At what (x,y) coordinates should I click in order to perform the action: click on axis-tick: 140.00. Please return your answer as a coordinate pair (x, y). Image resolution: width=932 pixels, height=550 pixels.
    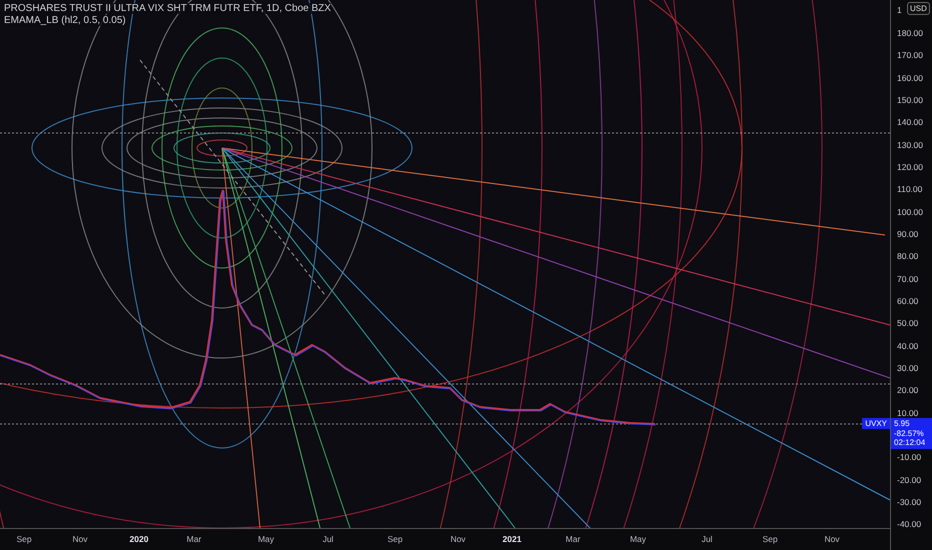
    Looking at the image, I should click on (910, 122).